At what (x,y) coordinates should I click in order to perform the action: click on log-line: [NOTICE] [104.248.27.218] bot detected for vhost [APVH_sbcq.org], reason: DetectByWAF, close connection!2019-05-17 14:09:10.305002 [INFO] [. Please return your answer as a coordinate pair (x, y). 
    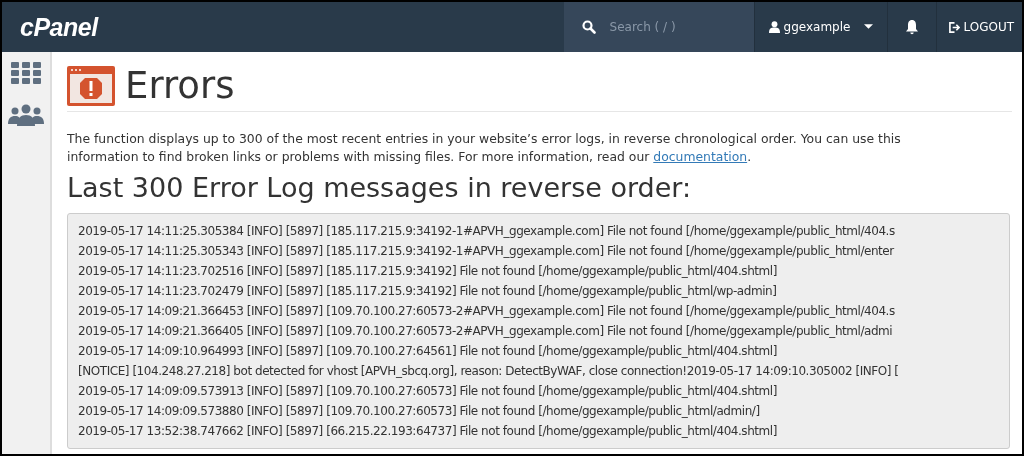
    Looking at the image, I should click on (489, 371).